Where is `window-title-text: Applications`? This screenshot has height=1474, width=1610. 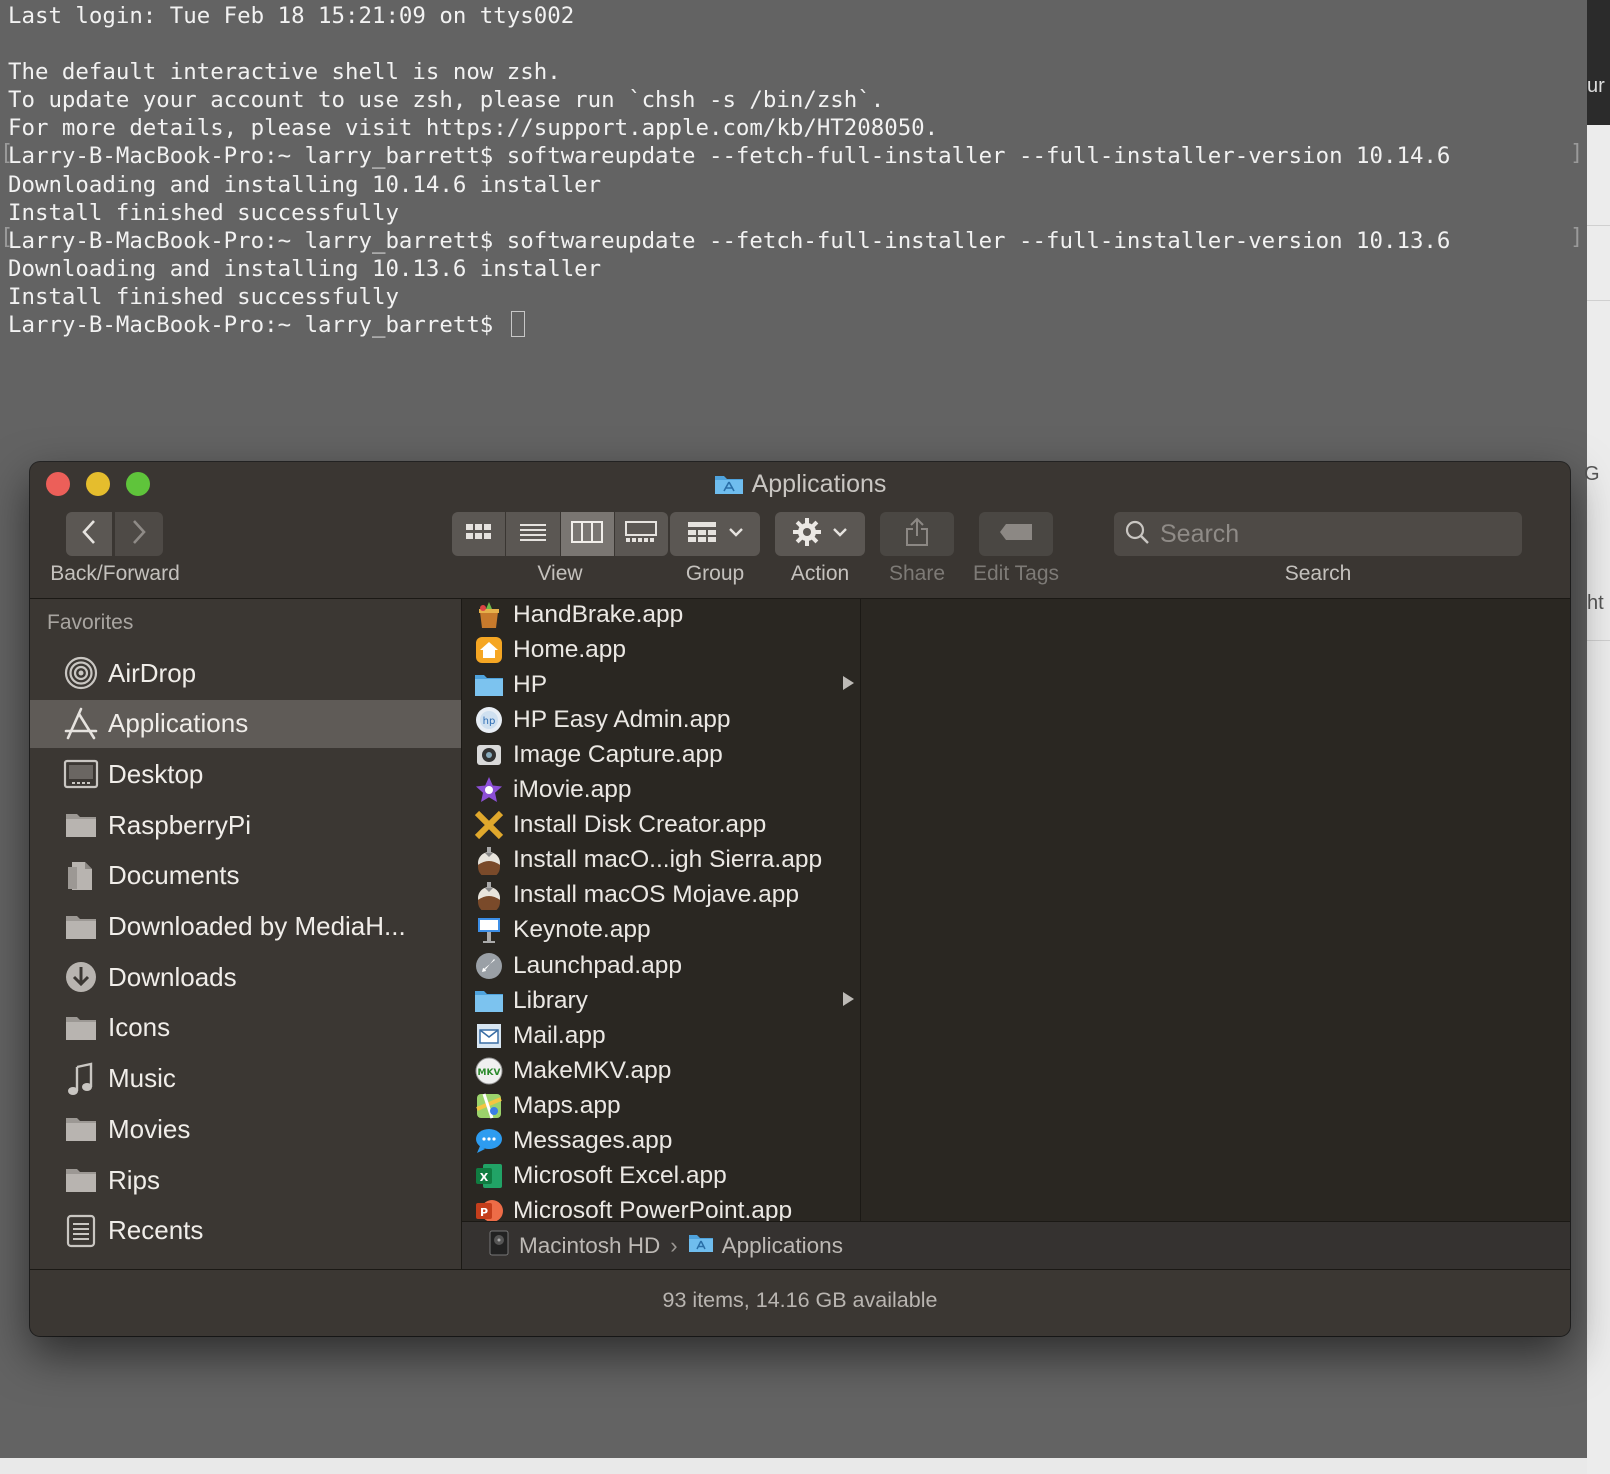
window-title-text: Applications is located at coordinates (819, 484).